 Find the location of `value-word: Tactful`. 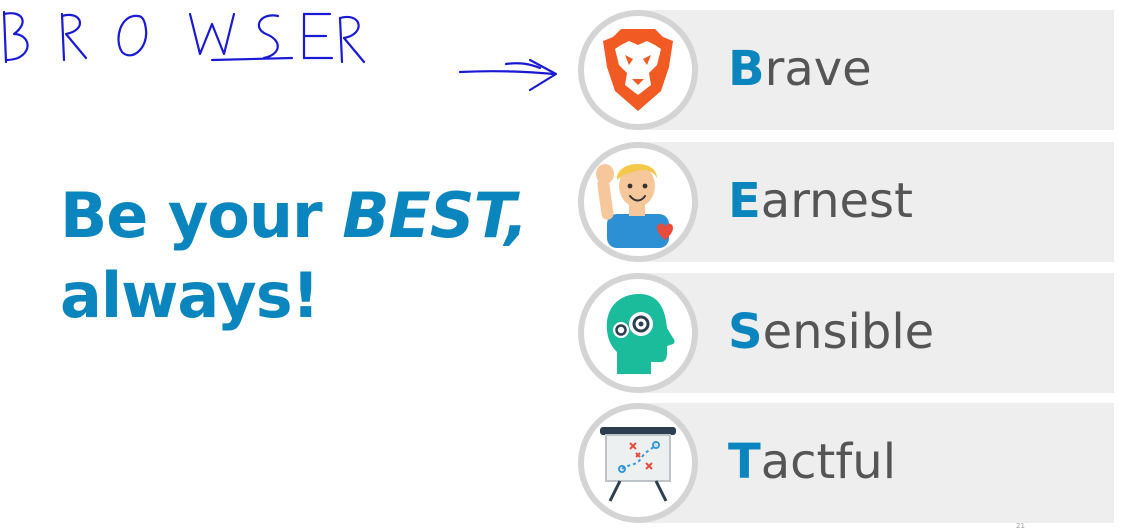

value-word: Tactful is located at coordinates (812, 462).